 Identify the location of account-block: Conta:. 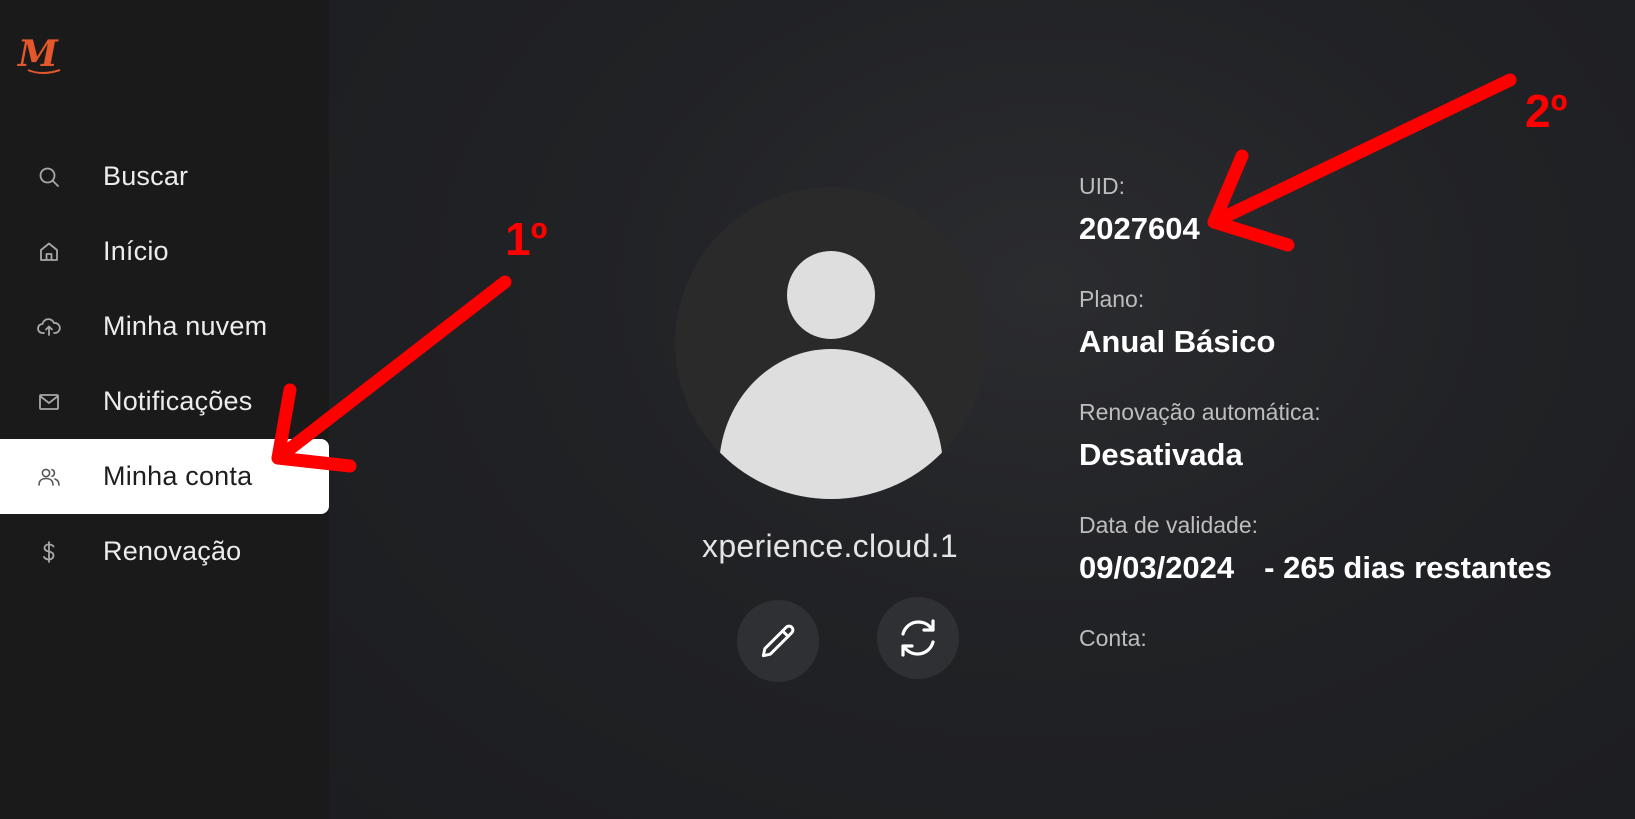
(1349, 681).